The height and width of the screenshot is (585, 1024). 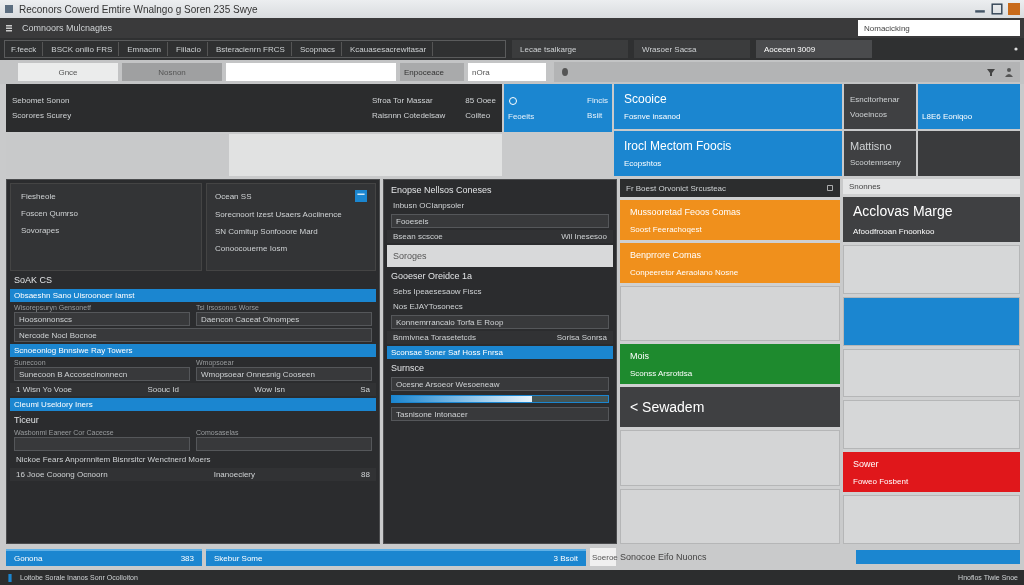 I want to click on card-title: Mois, so click(x=640, y=355).